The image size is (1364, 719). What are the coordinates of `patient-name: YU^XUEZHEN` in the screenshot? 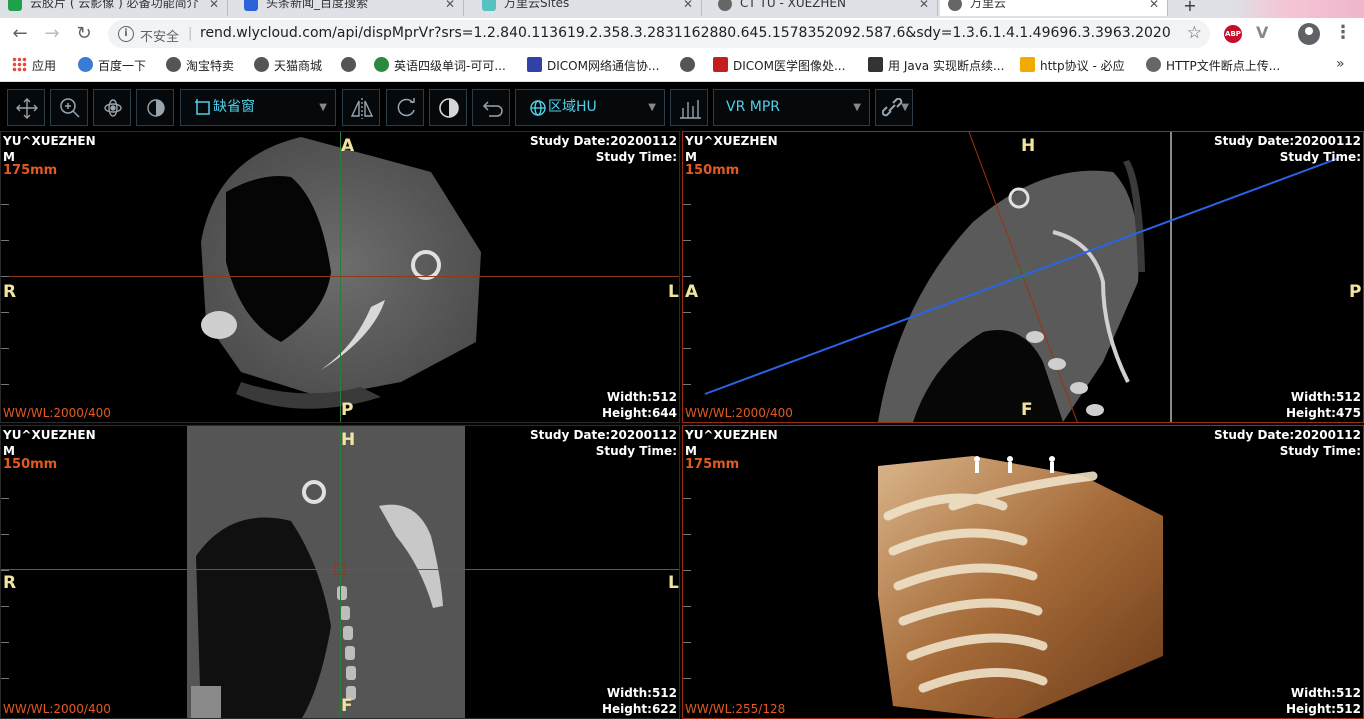 It's located at (49, 141).